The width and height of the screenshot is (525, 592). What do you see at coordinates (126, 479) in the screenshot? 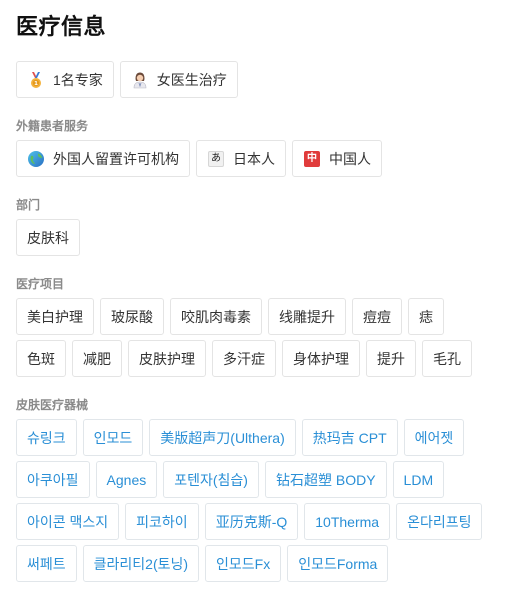
I see `tag-device: Agnes` at bounding box center [126, 479].